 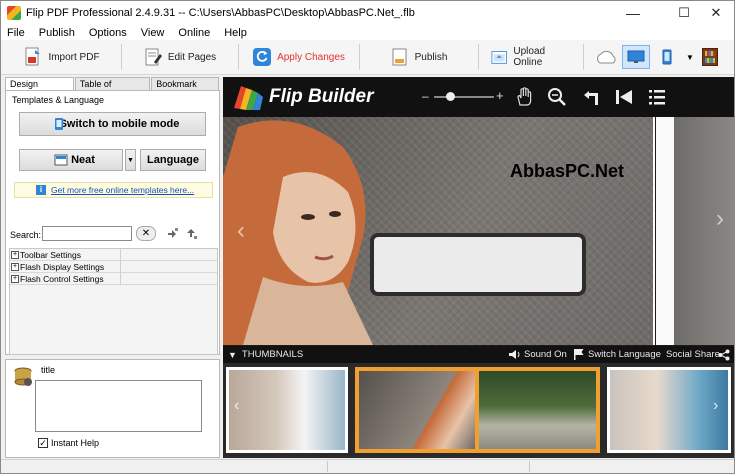 I want to click on zoom-in-button: +, so click(x=500, y=95).